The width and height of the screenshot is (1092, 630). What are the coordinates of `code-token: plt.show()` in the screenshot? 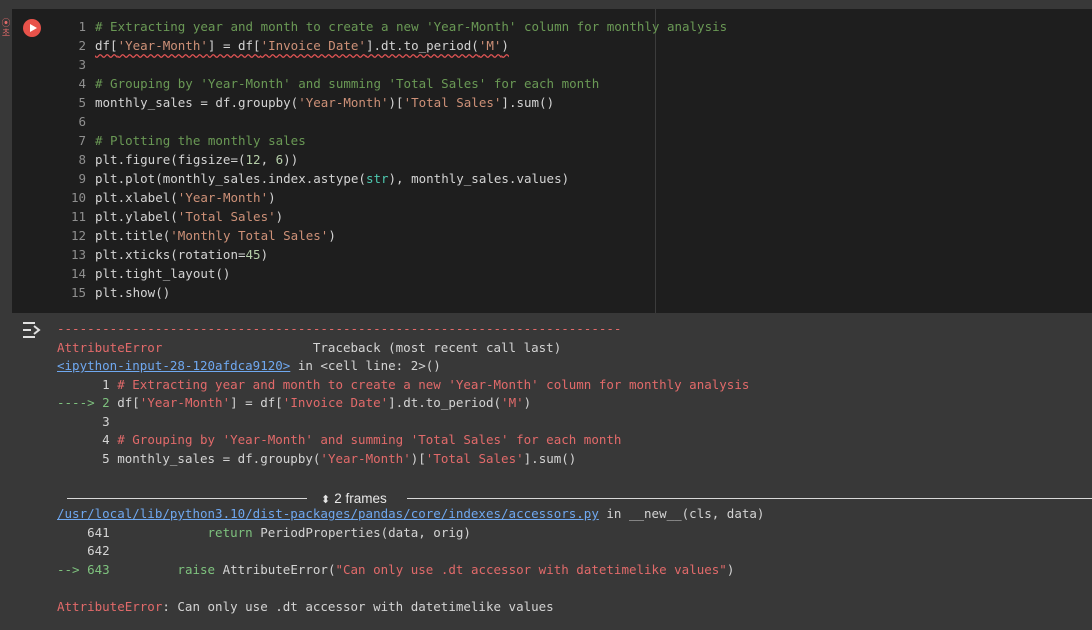 It's located at (133, 292).